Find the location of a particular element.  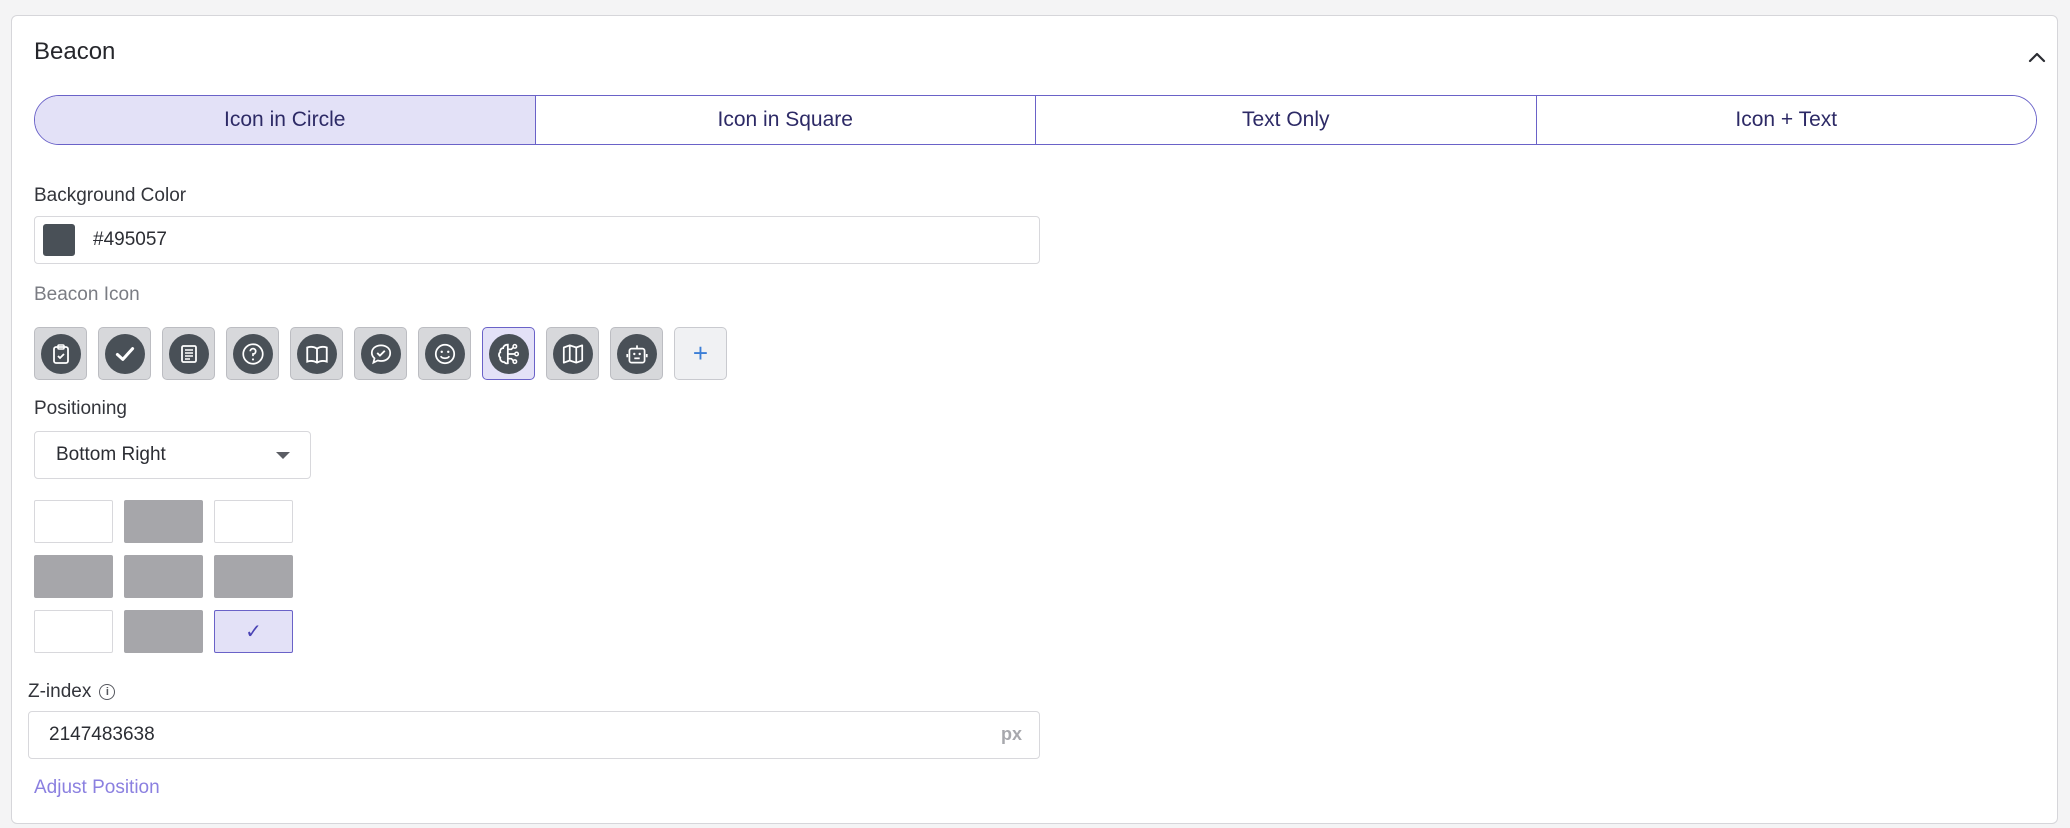

zindex-unit: px is located at coordinates (1011, 734).